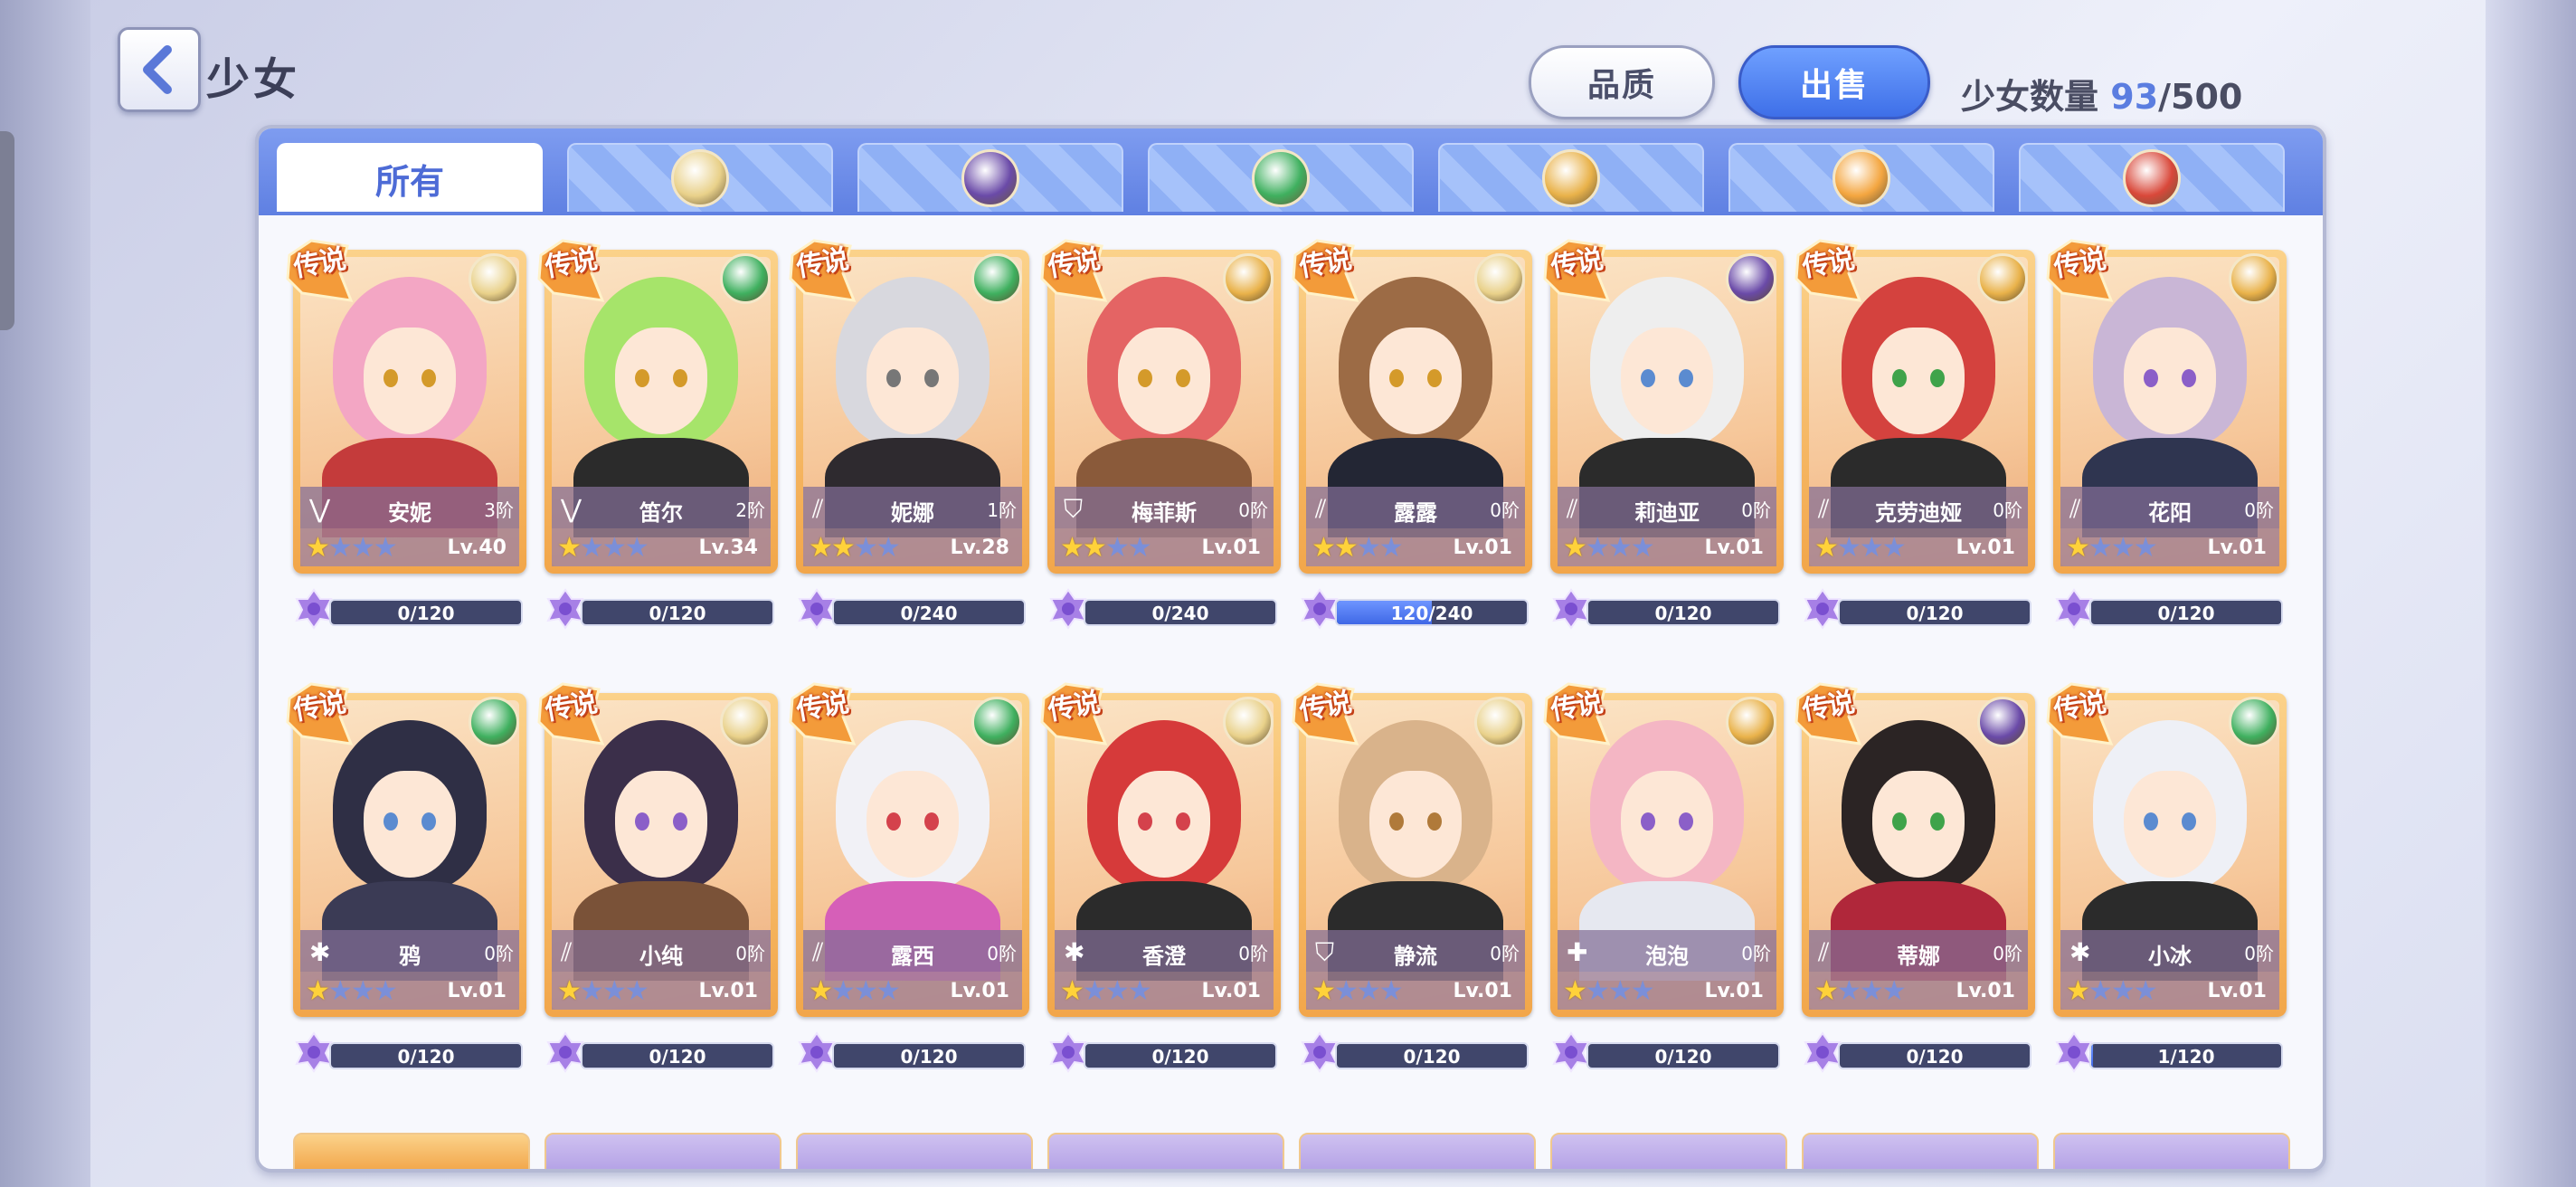  I want to click on girl-card: ⋁ 安妮 3阶 ★★★★ Lv.40 传说 0/120, so click(406, 433).